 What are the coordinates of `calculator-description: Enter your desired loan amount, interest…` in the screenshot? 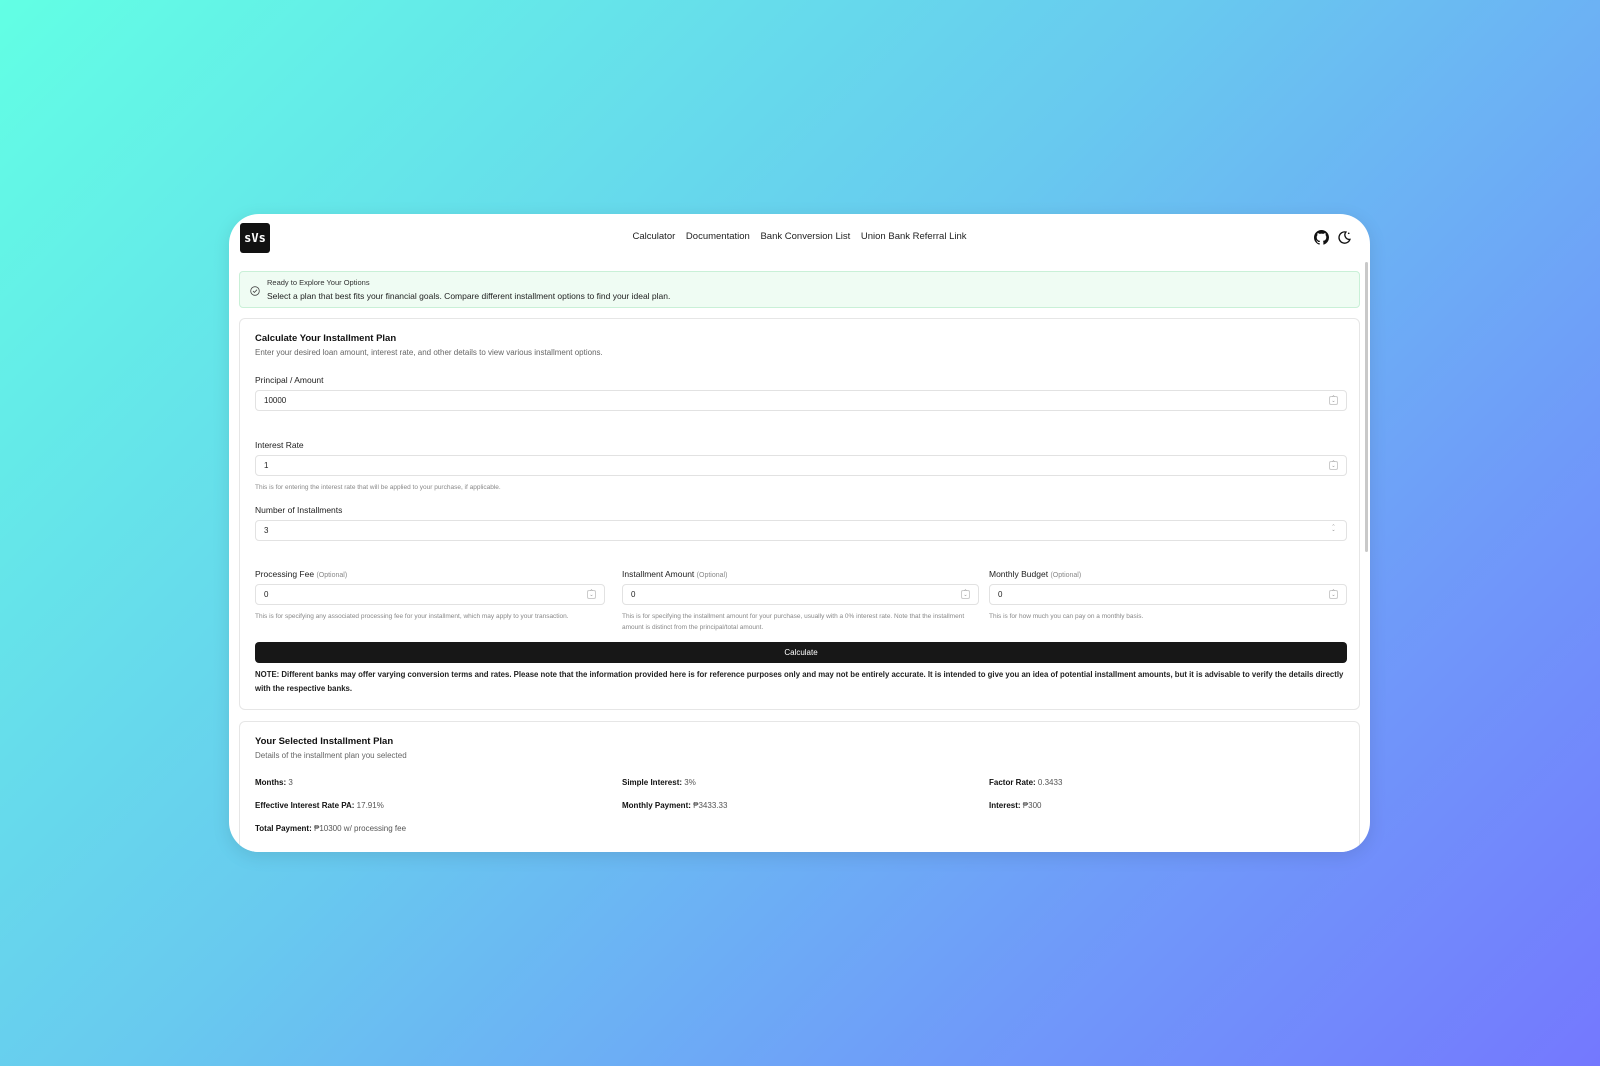 It's located at (429, 352).